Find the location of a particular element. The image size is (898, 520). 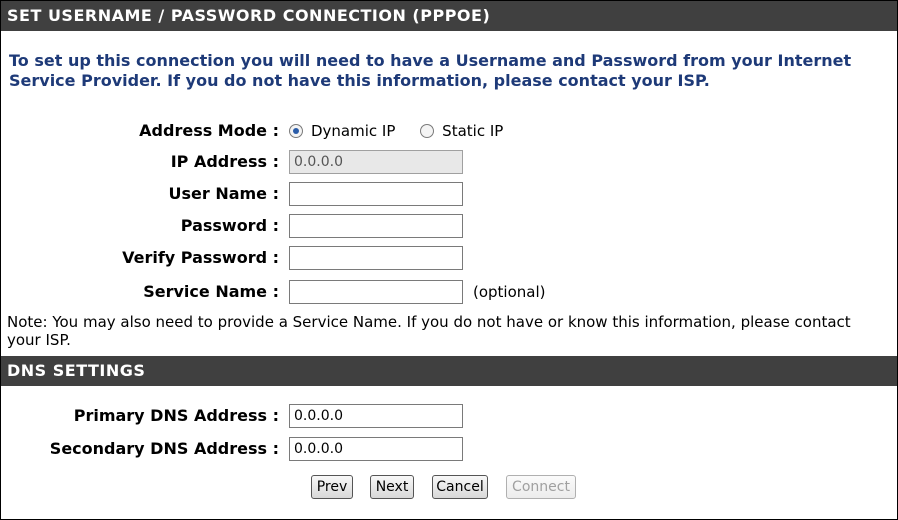

user-name-label: User Name : is located at coordinates (223, 193).